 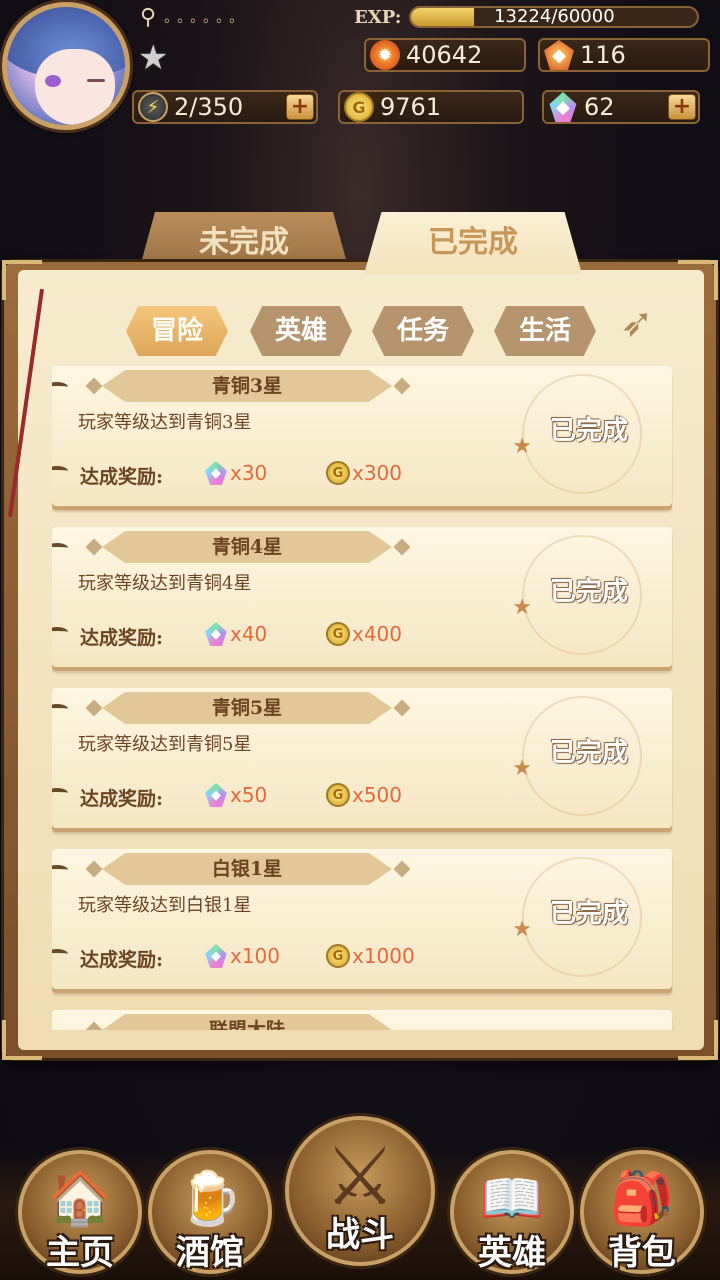 I want to click on gold-reward: G x400, so click(x=364, y=634).